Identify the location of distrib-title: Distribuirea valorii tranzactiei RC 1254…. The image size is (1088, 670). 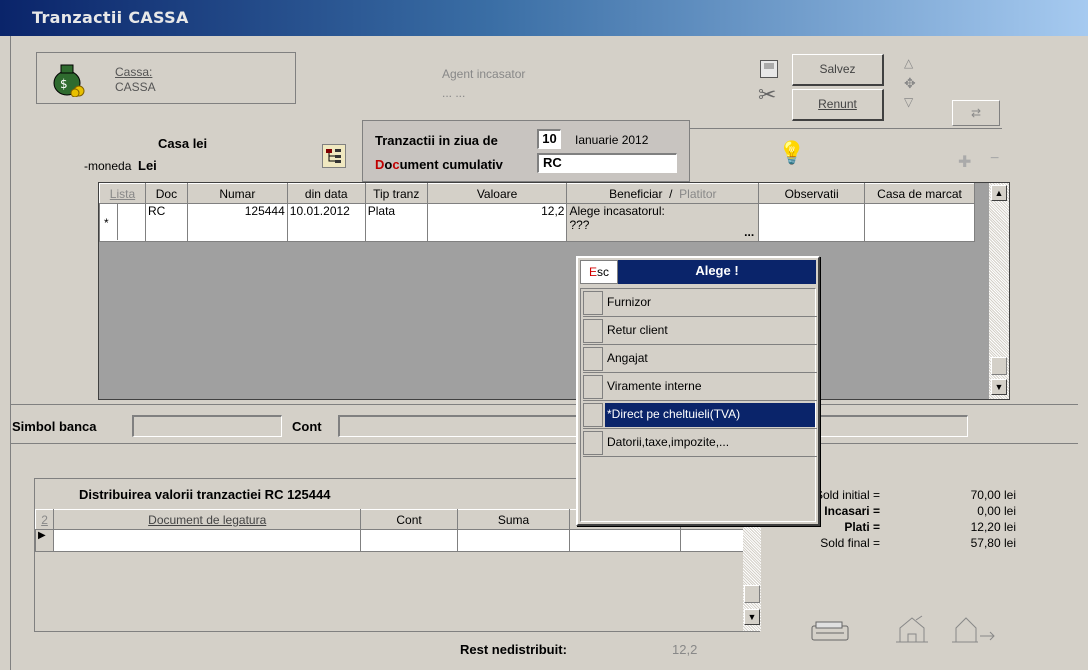
(205, 494).